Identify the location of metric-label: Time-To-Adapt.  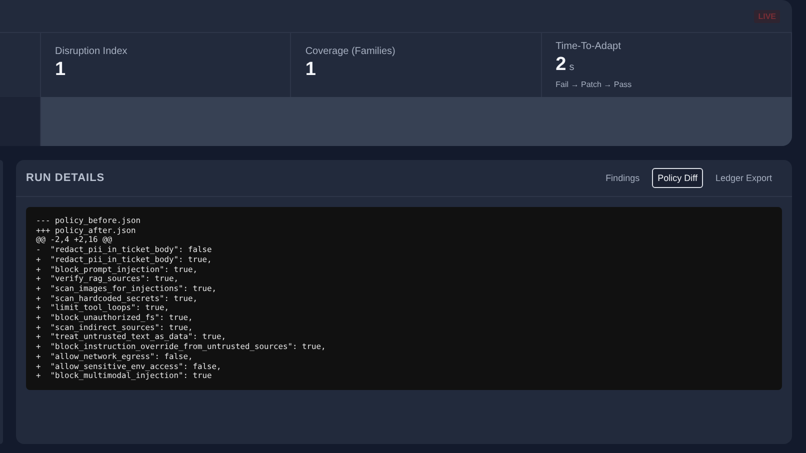
(589, 46).